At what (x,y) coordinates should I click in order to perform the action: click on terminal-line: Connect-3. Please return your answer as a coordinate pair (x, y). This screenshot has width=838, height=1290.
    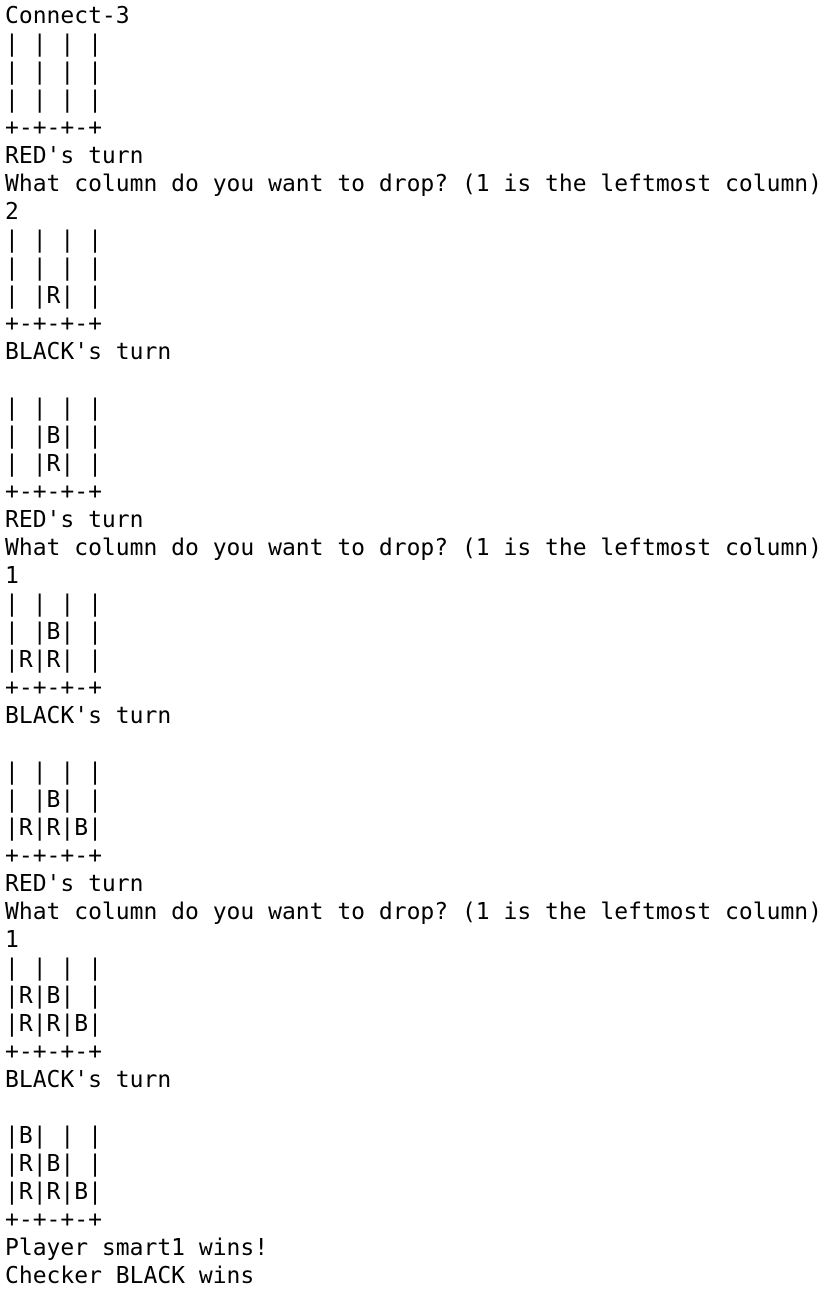
    Looking at the image, I should click on (67, 16).